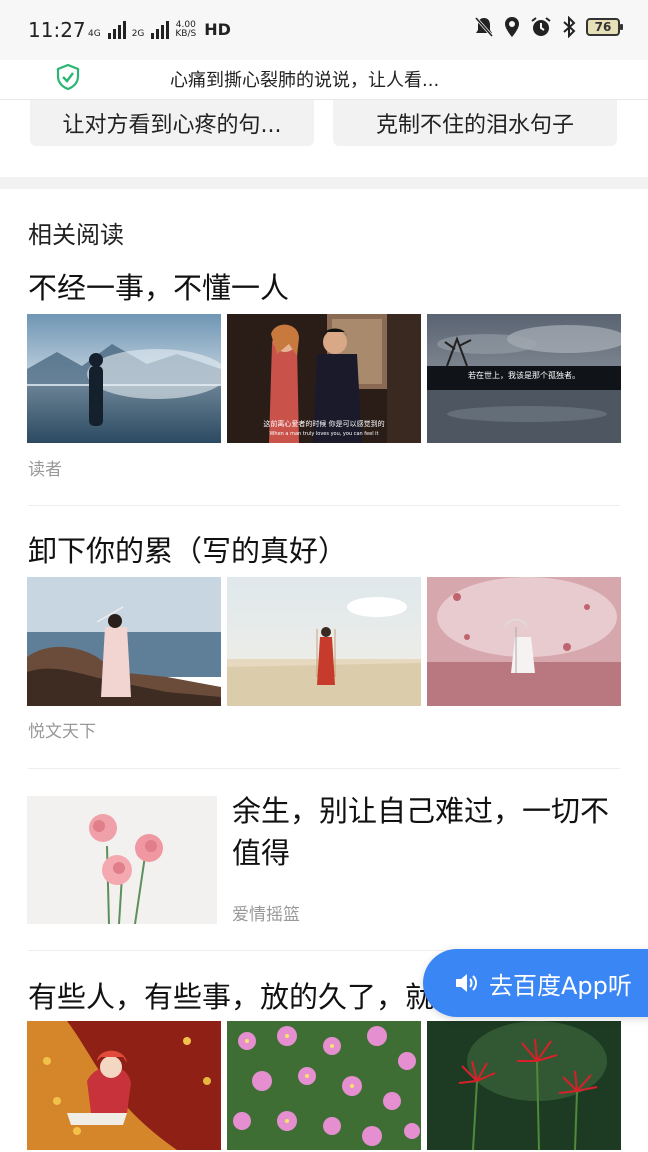 Image resolution: width=648 pixels, height=1152 pixels. What do you see at coordinates (187, 549) in the screenshot?
I see `article-title-2: 卸下你的累（写的真好）` at bounding box center [187, 549].